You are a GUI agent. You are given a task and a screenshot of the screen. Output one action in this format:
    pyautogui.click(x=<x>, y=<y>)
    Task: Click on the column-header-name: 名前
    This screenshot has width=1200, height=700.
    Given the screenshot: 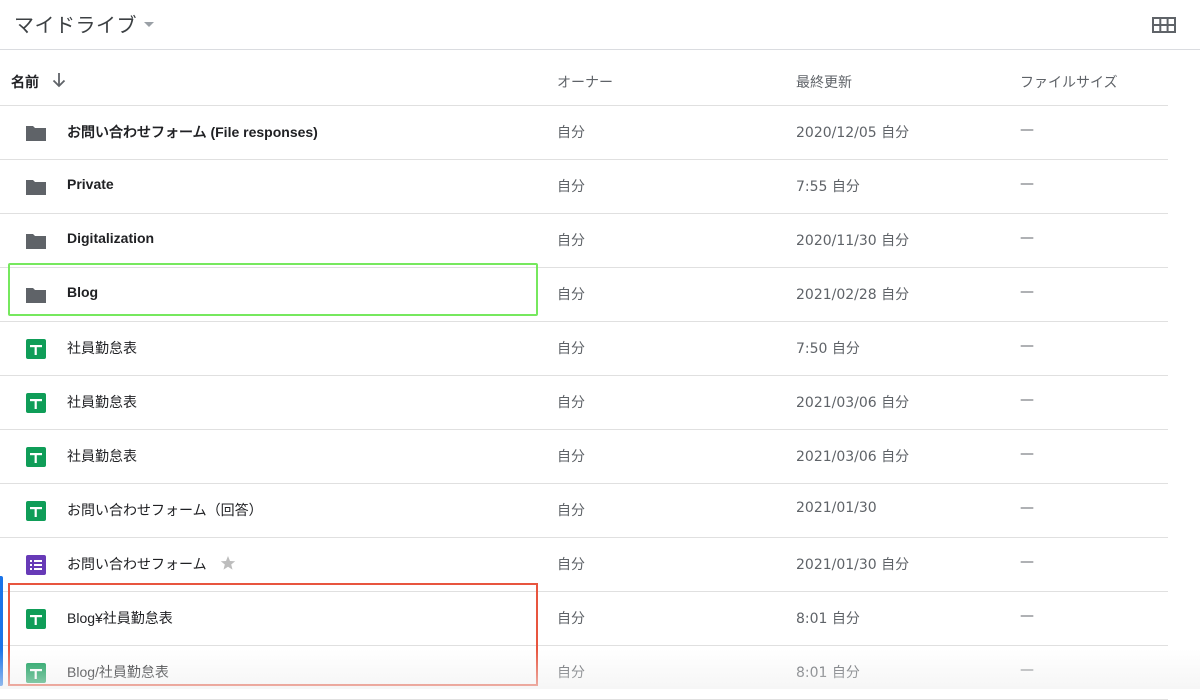 What is the action you would take?
    pyautogui.click(x=25, y=82)
    